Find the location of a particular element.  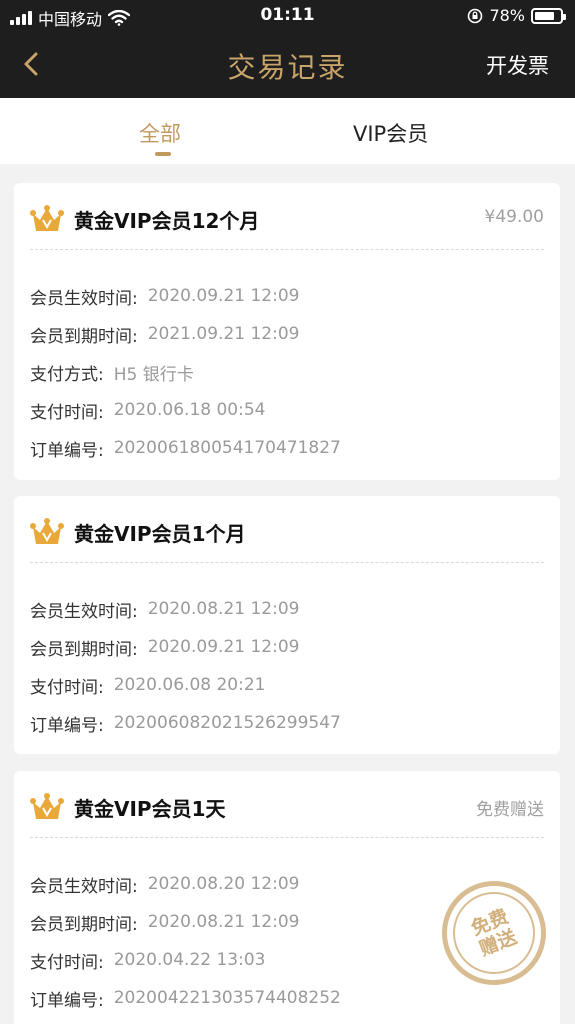

detail-row: 会员生效时间: 2020.09.21 12:09 is located at coordinates (185, 296).